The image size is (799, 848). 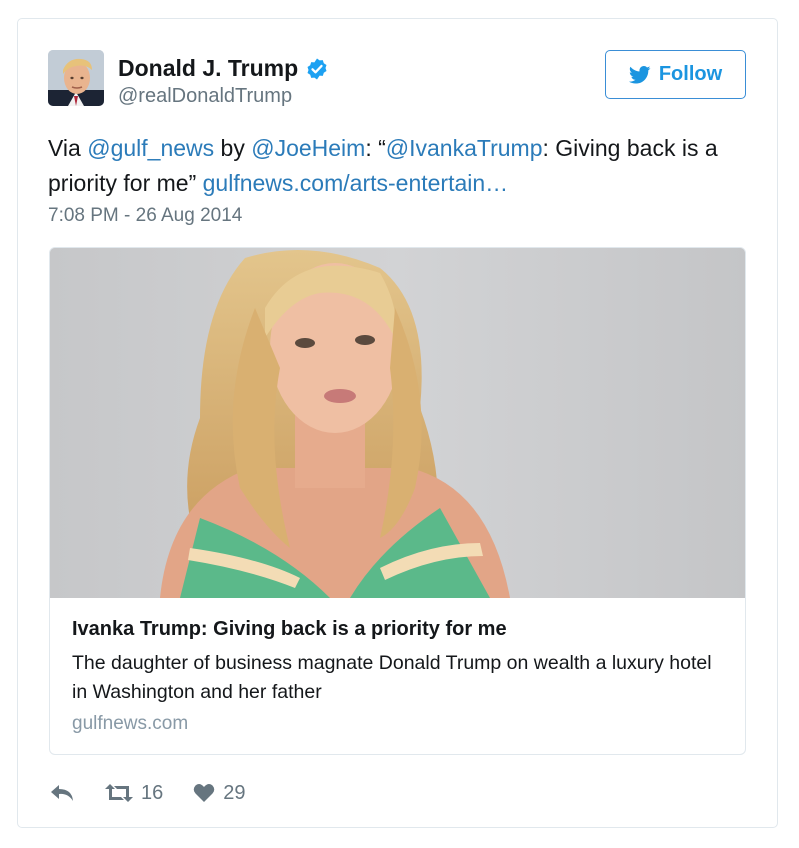 I want to click on reply-button, so click(x=62, y=793).